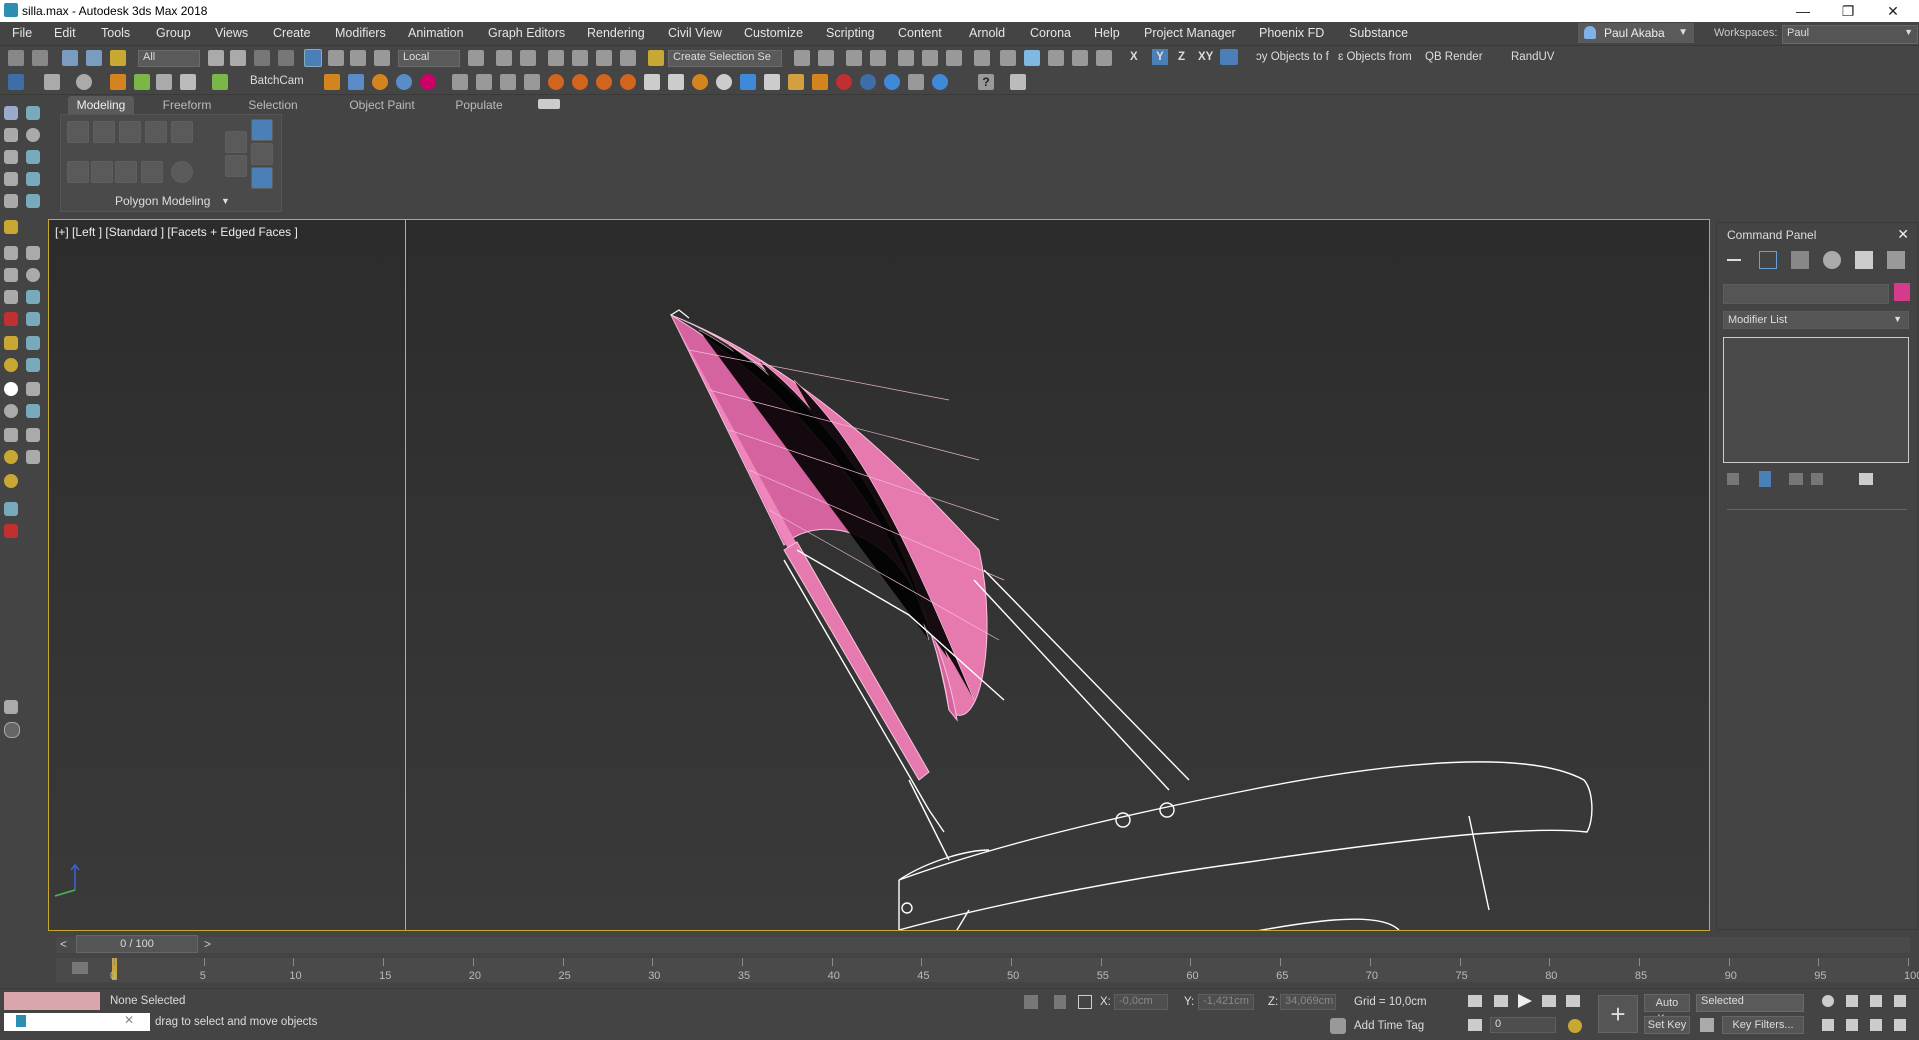 The image size is (1919, 1040). Describe the element at coordinates (33, 135) in the screenshot. I see `sphere-icon` at that location.